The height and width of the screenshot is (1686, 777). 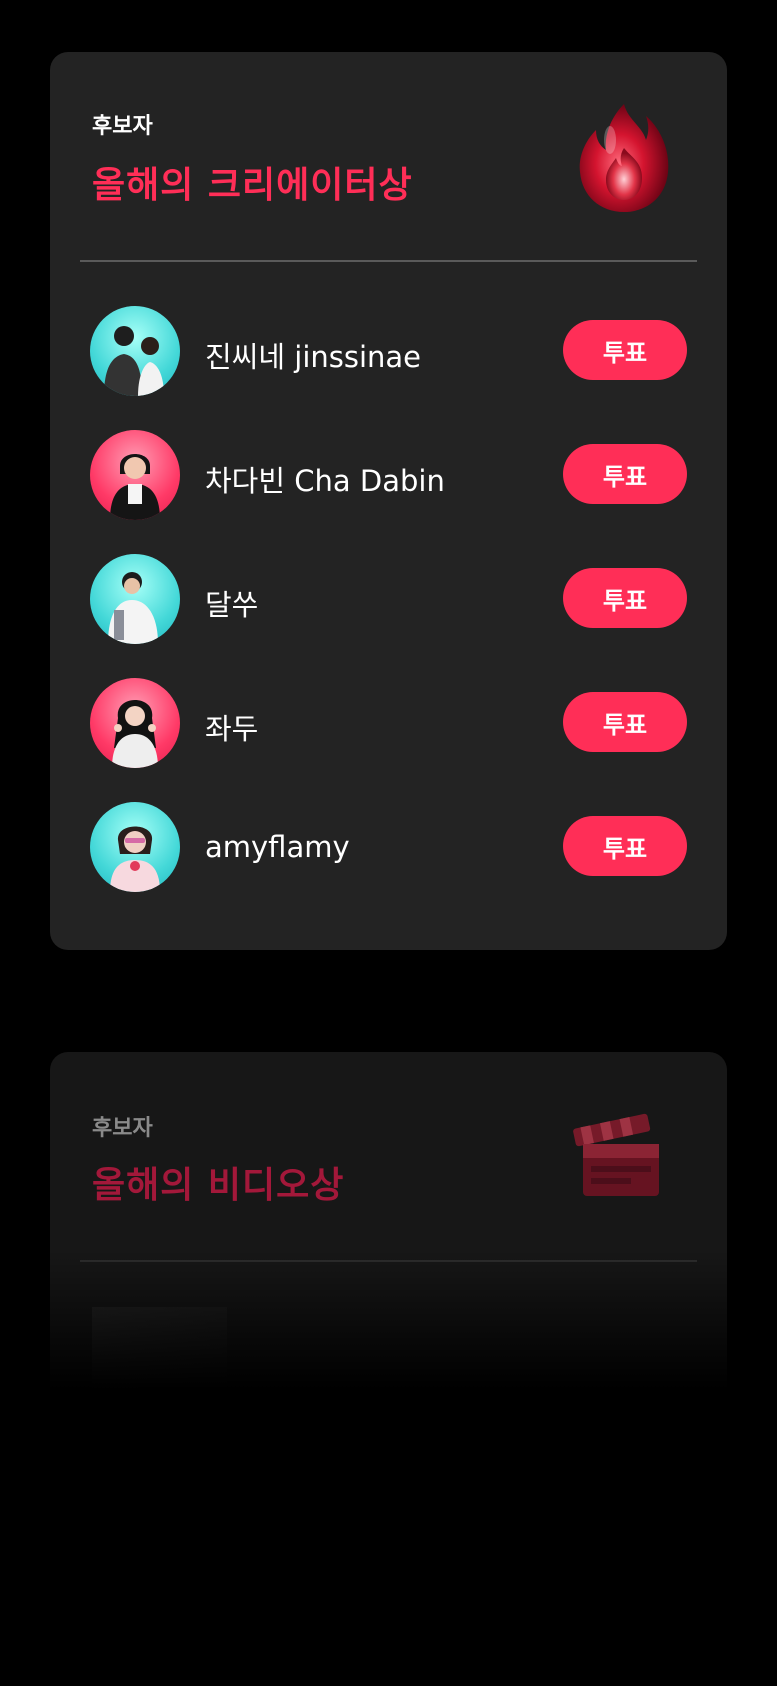 I want to click on nominee-name: 좌두, so click(x=232, y=729).